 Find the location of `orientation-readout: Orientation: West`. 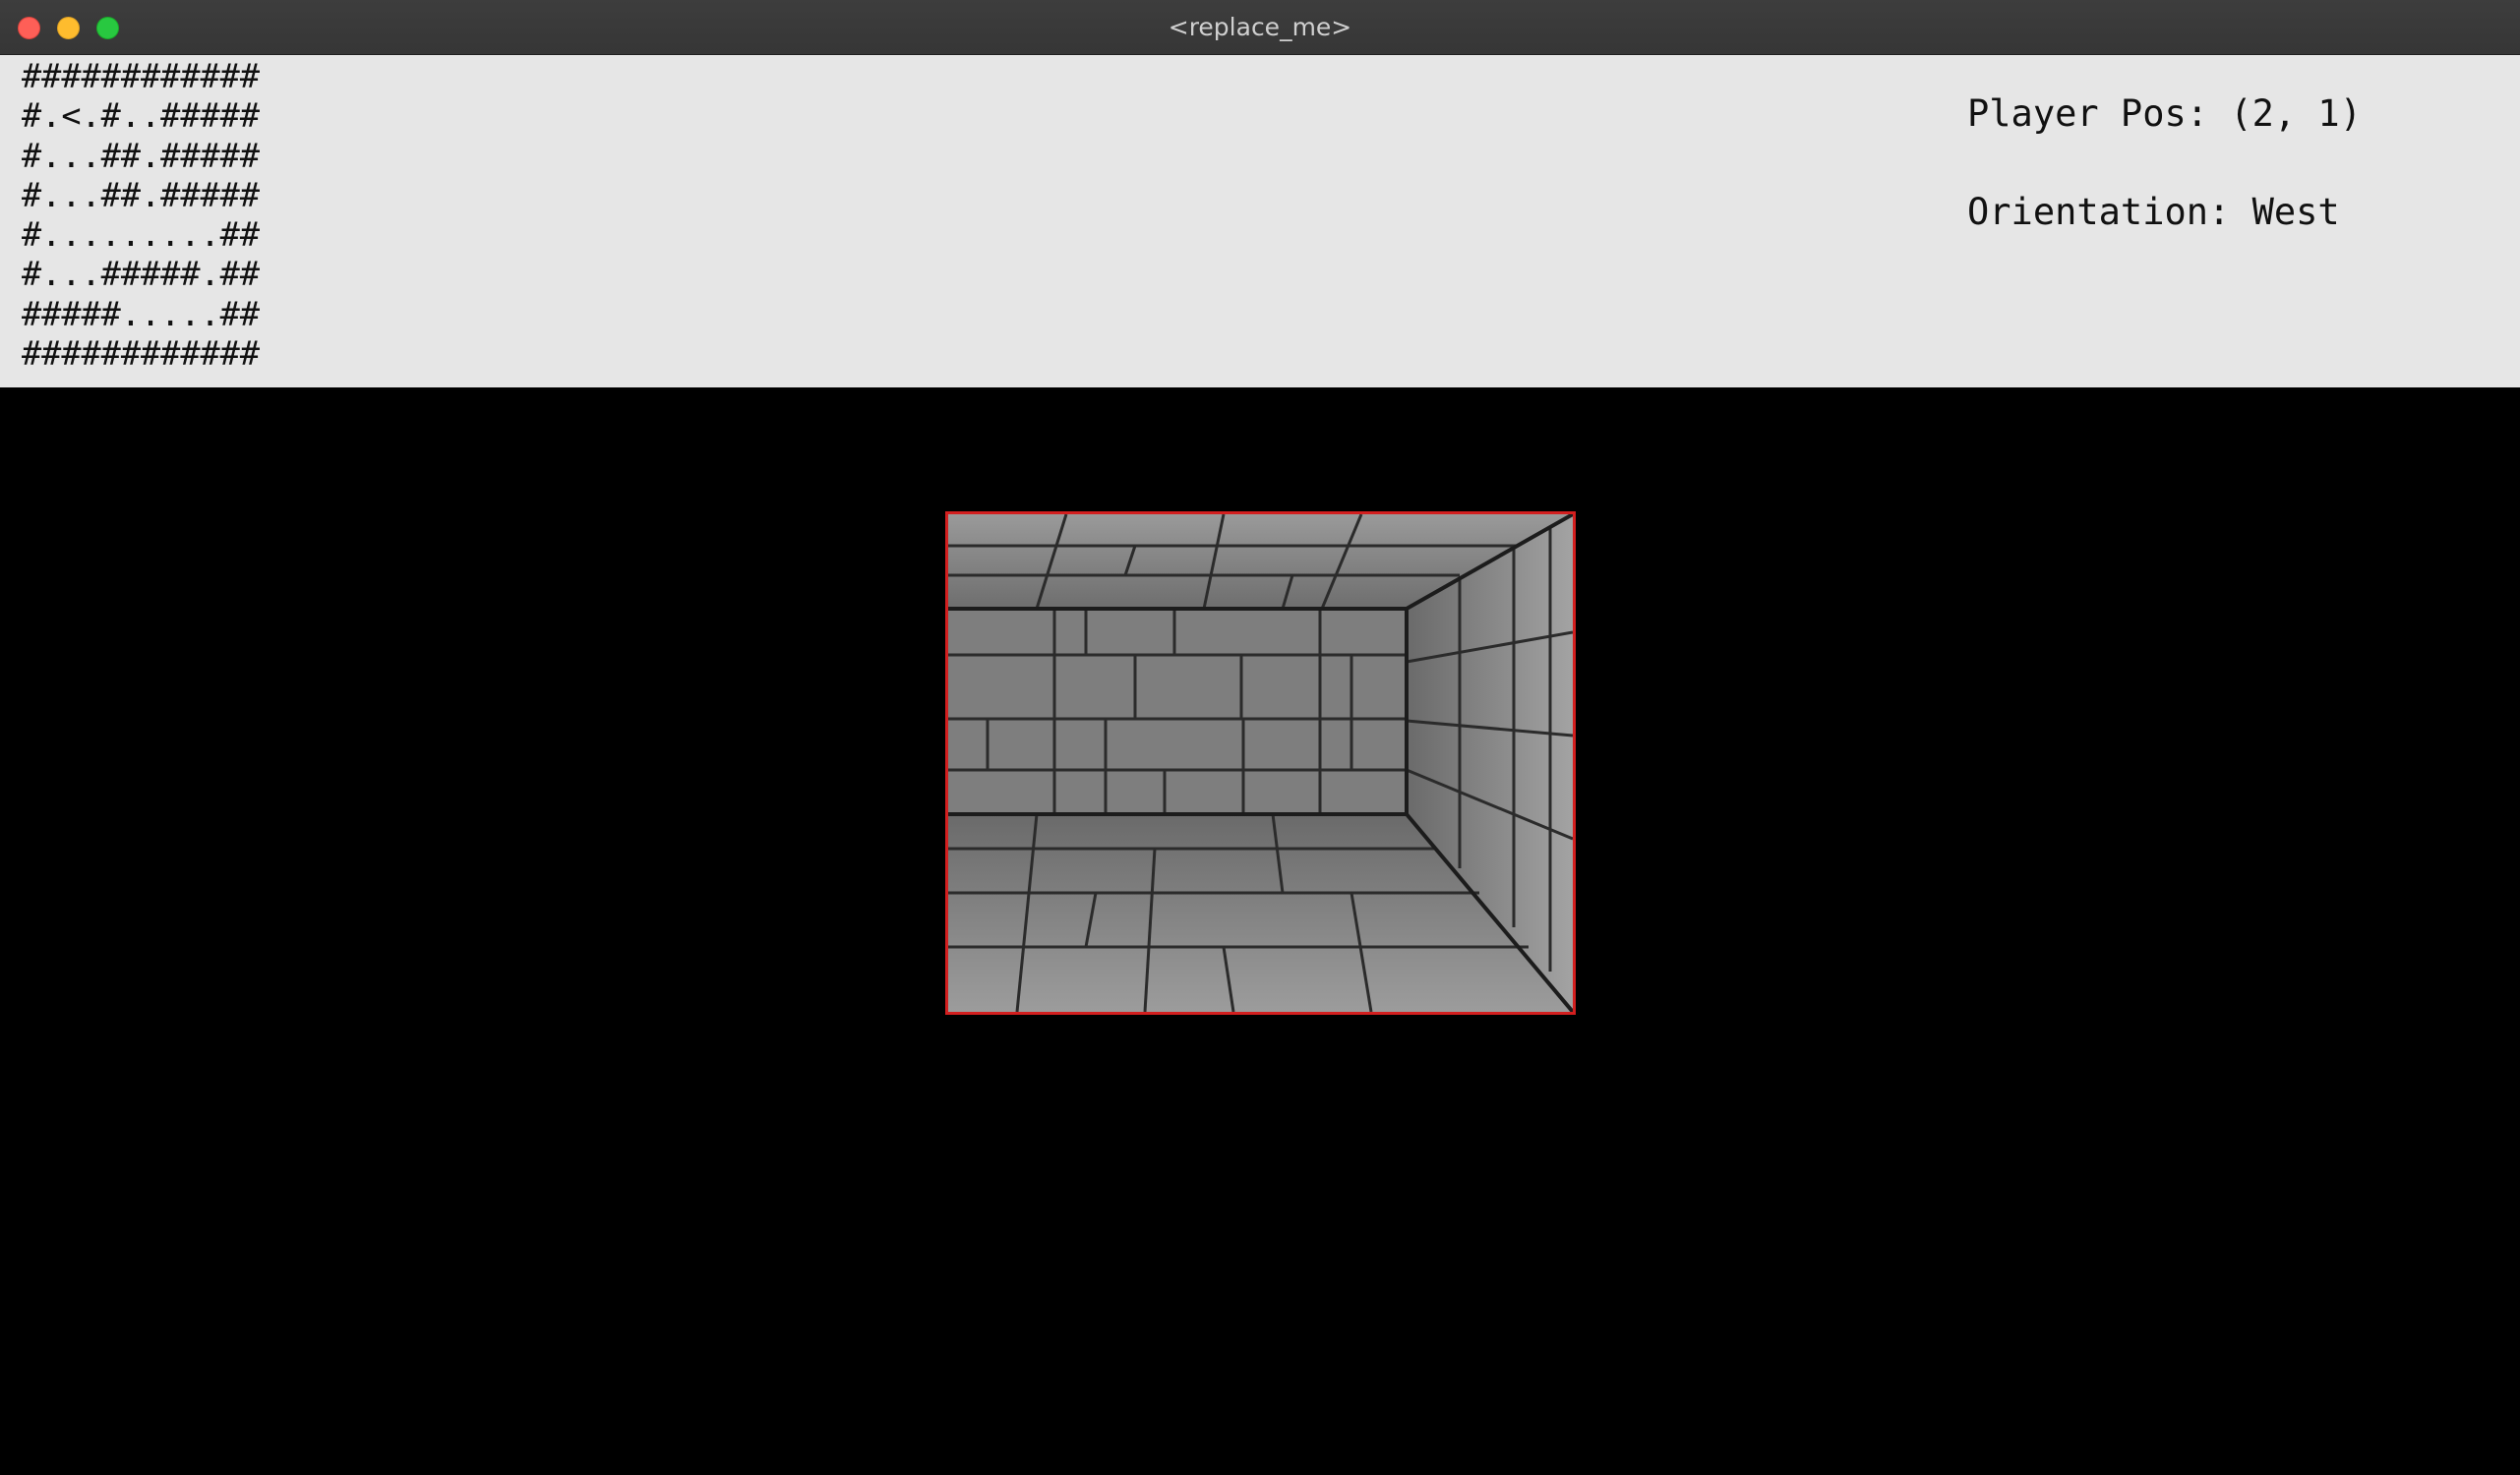

orientation-readout: Orientation: West is located at coordinates (2153, 212).